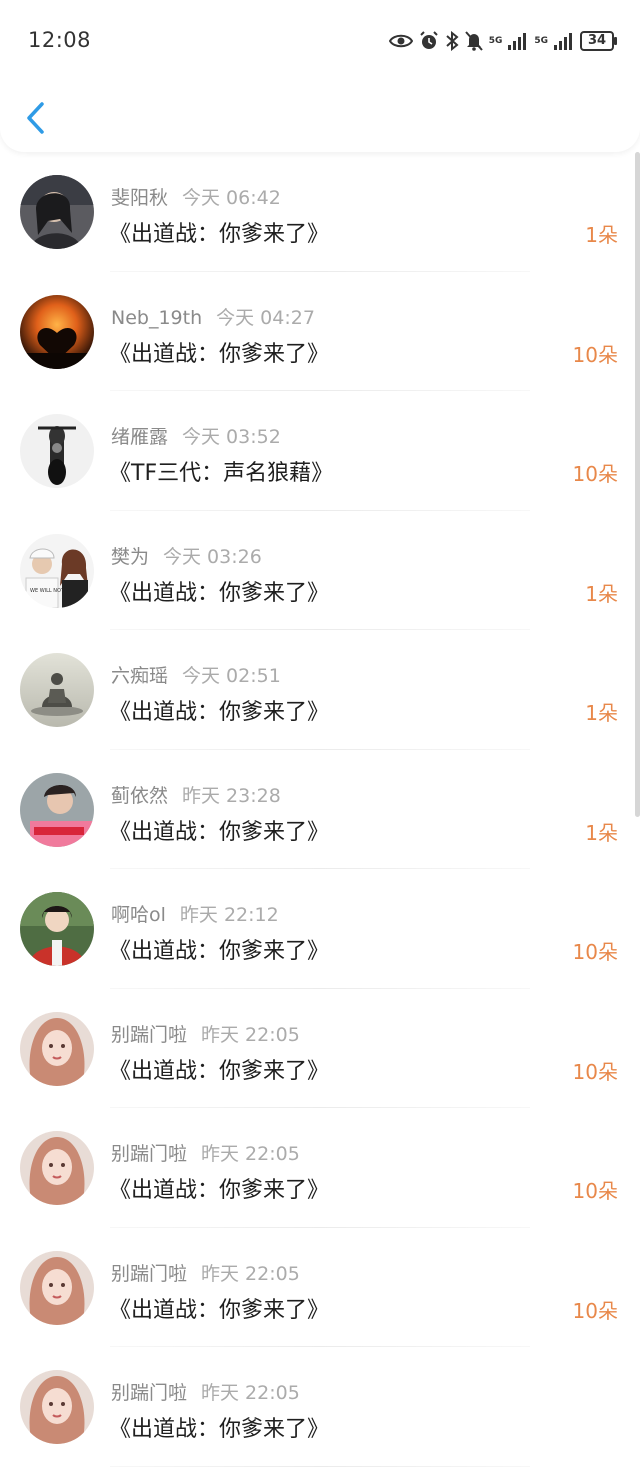 This screenshot has height=1467, width=640. Describe the element at coordinates (156, 318) in the screenshot. I see `user-name-text: Neb_19th` at that location.